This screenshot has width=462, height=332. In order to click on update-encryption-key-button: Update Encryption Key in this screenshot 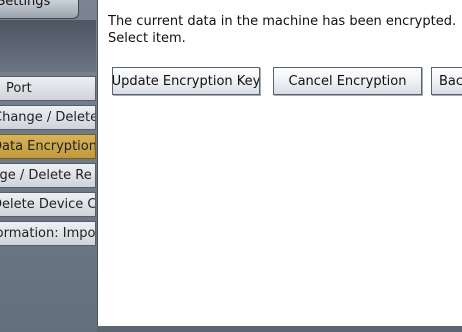, I will do `click(186, 81)`.